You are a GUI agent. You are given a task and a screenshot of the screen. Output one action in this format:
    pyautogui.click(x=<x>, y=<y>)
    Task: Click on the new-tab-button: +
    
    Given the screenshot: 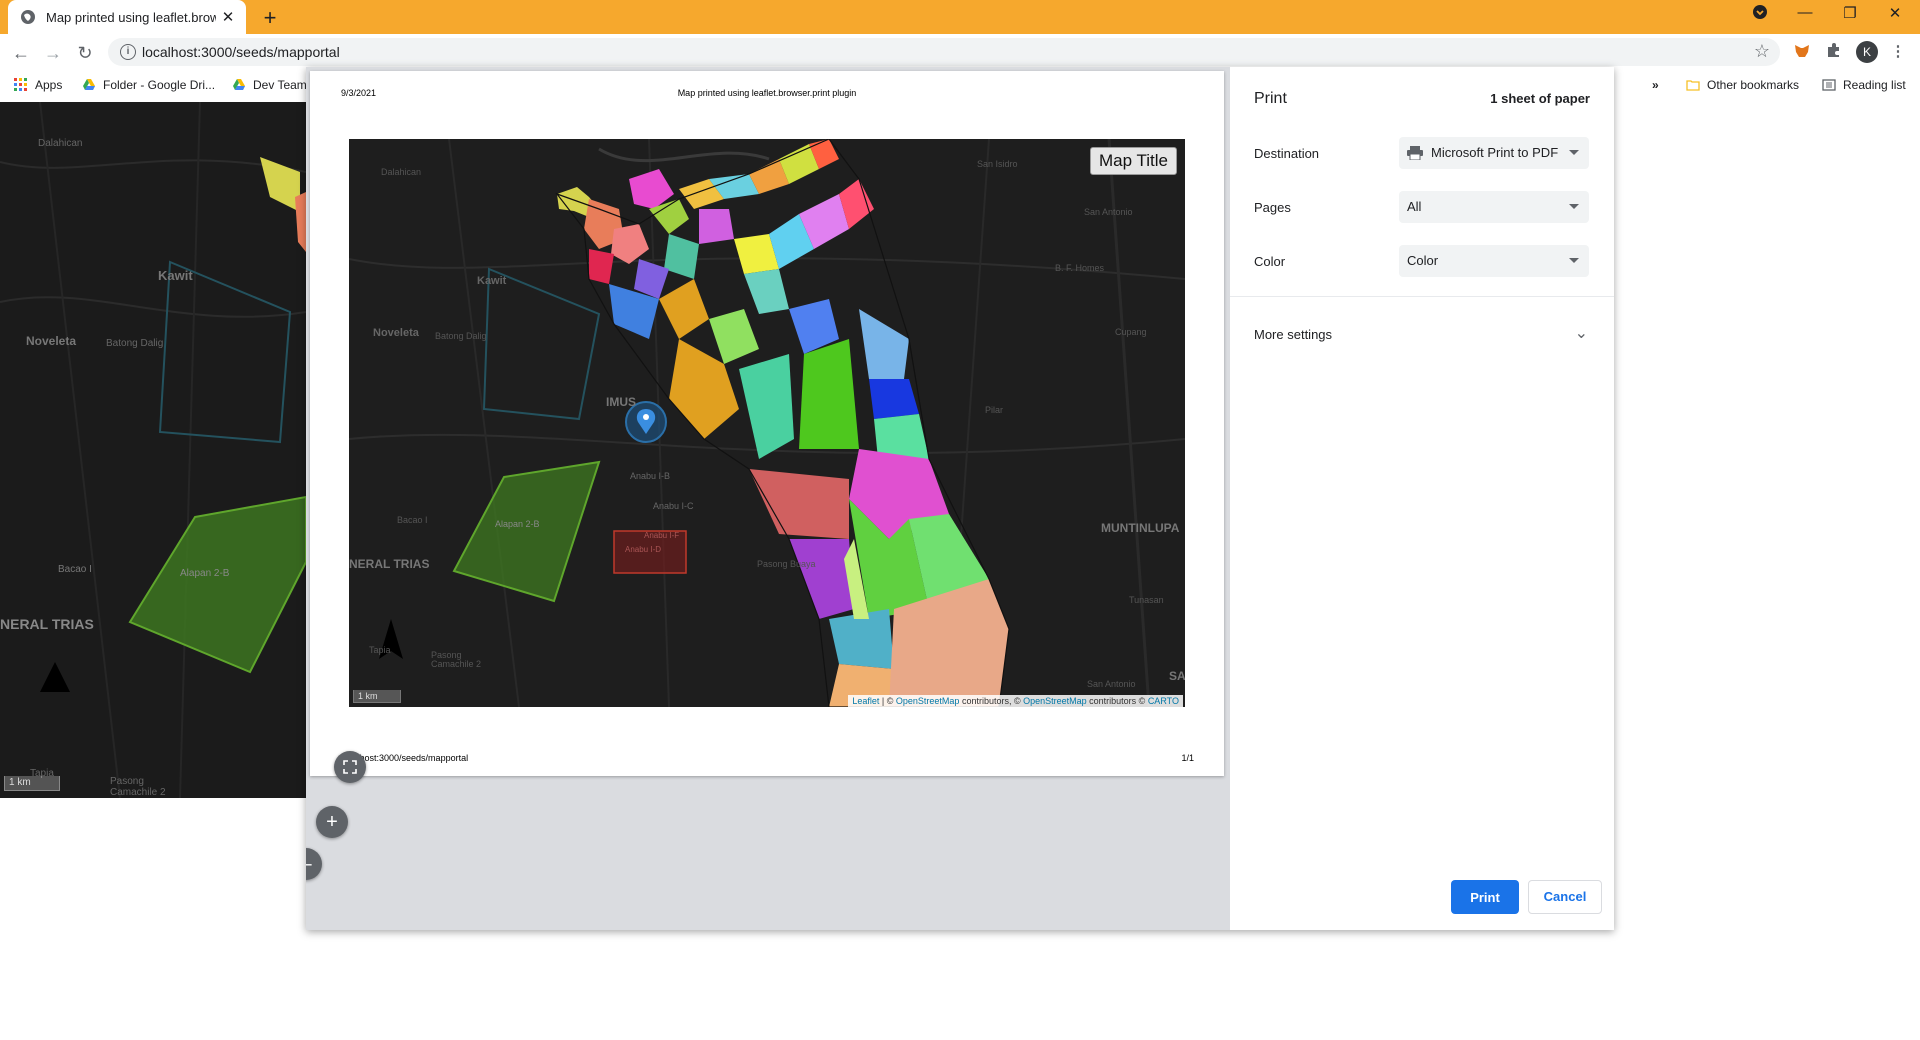 What is the action you would take?
    pyautogui.click(x=270, y=18)
    